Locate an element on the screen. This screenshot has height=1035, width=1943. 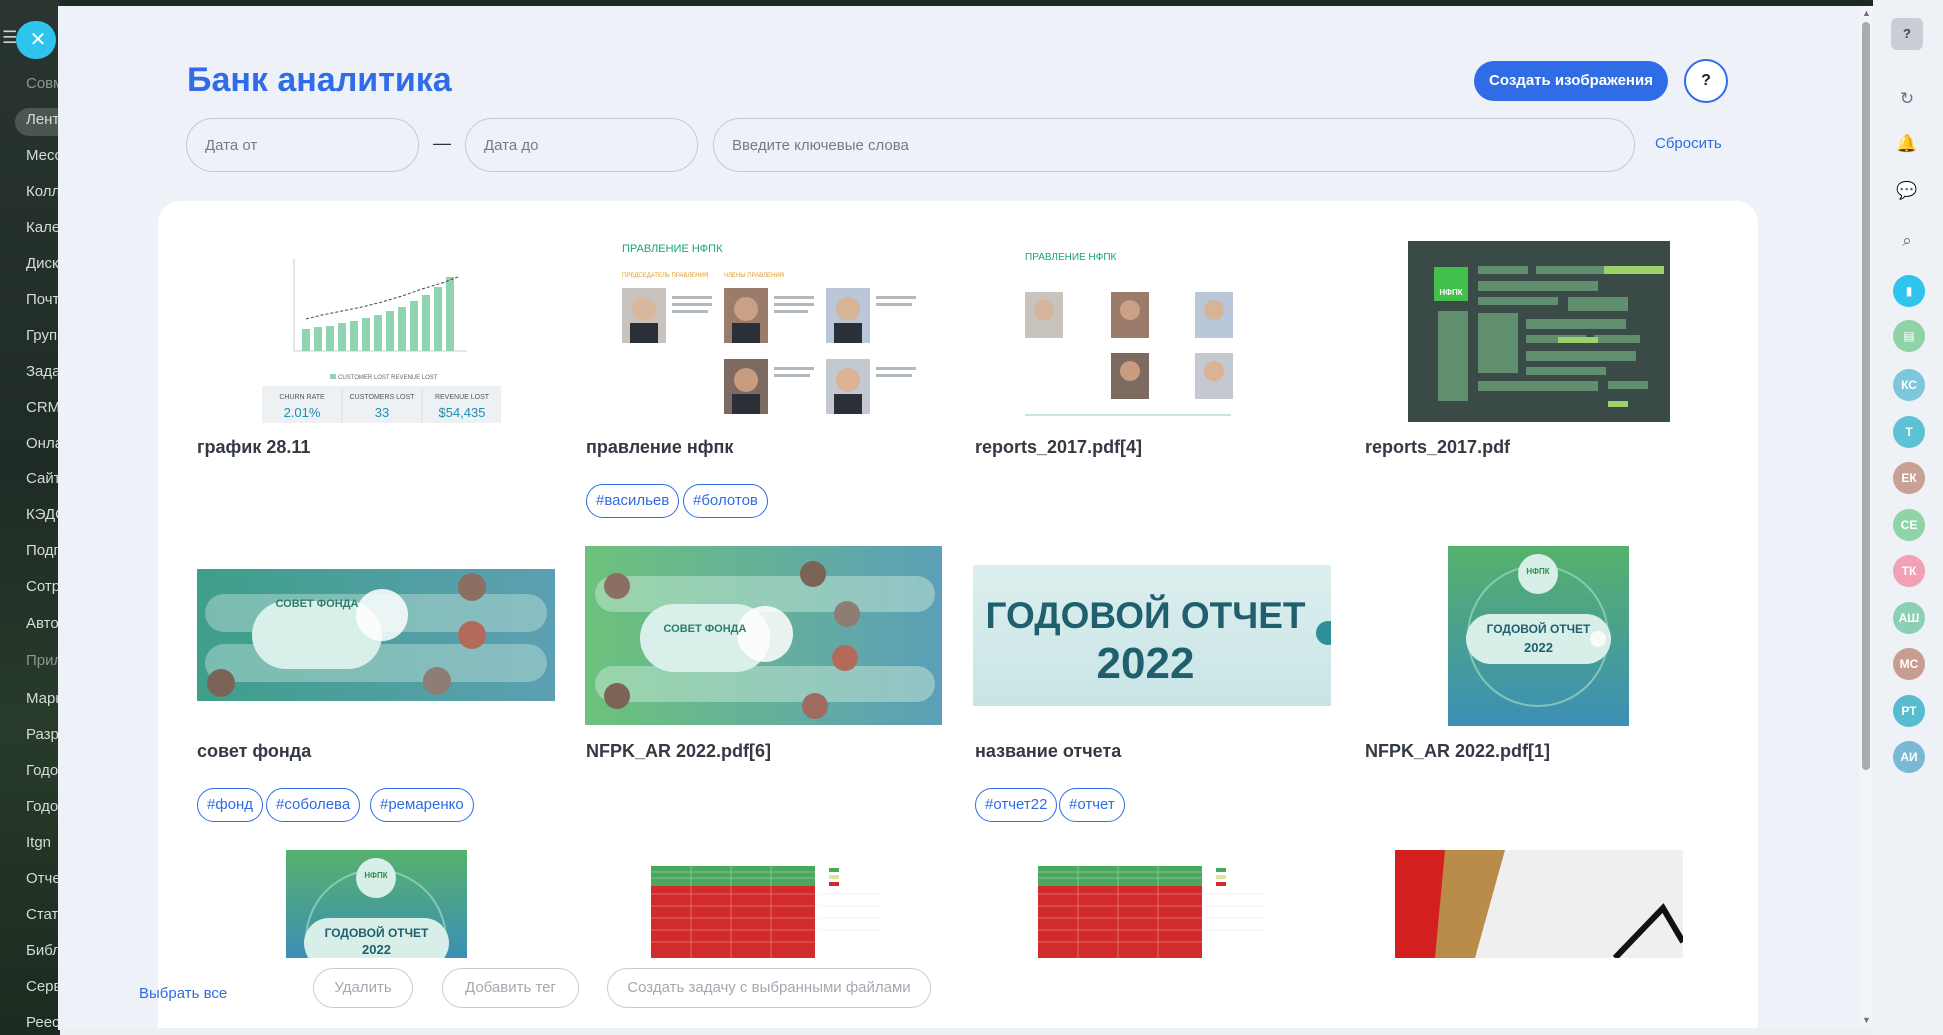
user-avatar: МС is located at coordinates (1909, 664).